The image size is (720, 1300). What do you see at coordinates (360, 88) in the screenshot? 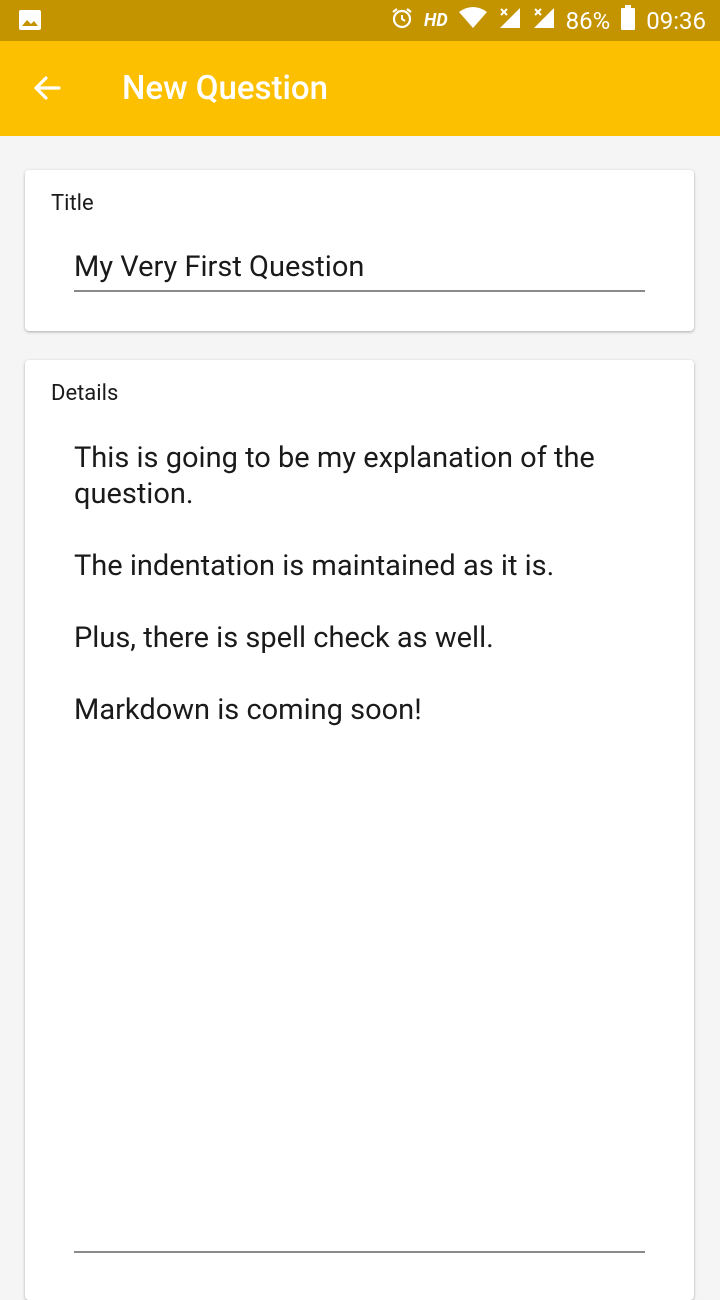
I see `app-bar: New Question` at bounding box center [360, 88].